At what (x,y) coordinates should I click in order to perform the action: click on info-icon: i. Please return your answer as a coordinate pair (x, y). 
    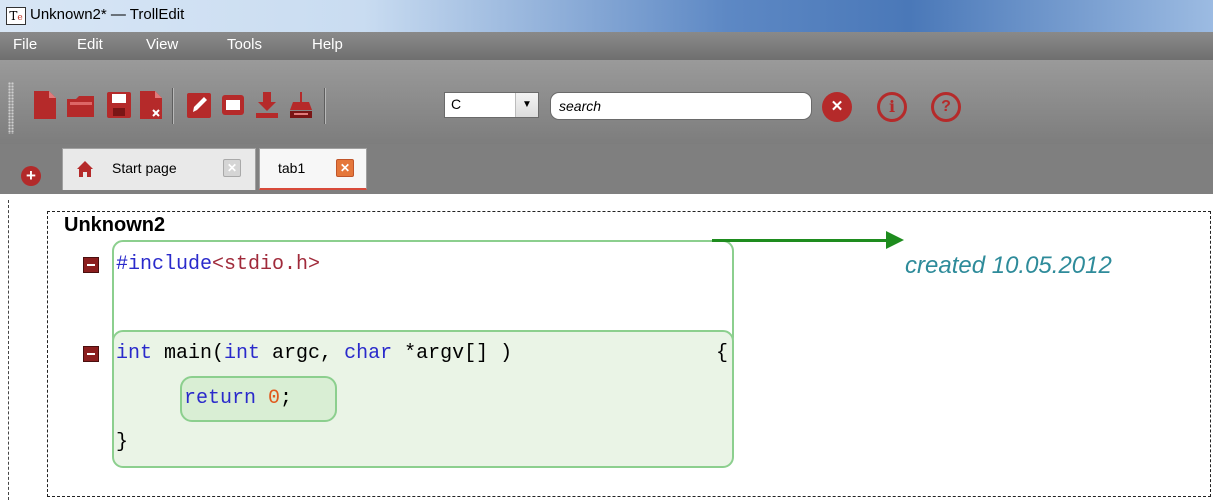
    Looking at the image, I should click on (892, 106).